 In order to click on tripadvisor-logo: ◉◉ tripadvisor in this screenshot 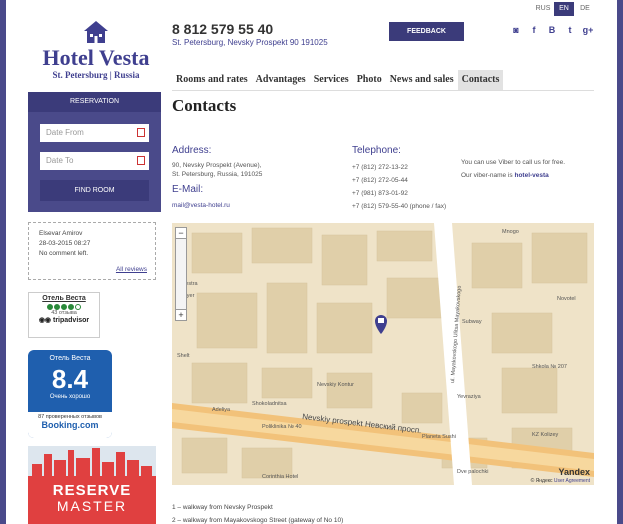, I will do `click(64, 320)`.